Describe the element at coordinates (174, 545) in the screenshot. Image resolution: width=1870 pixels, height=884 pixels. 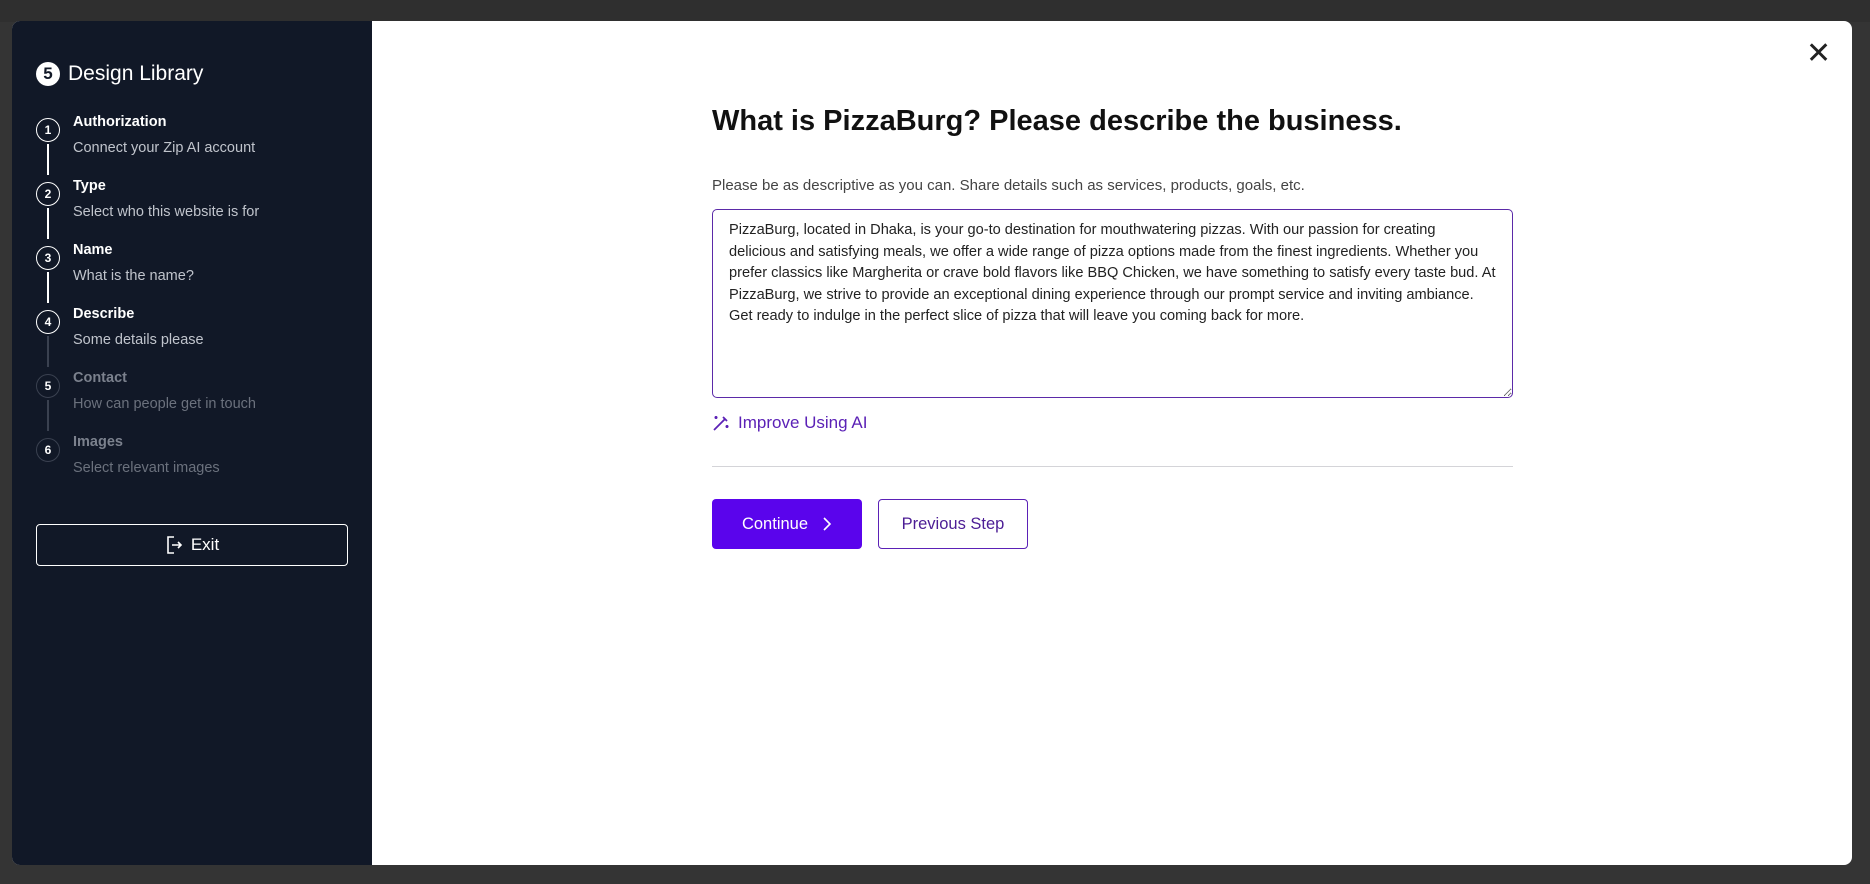
I see `exit-icon` at that location.